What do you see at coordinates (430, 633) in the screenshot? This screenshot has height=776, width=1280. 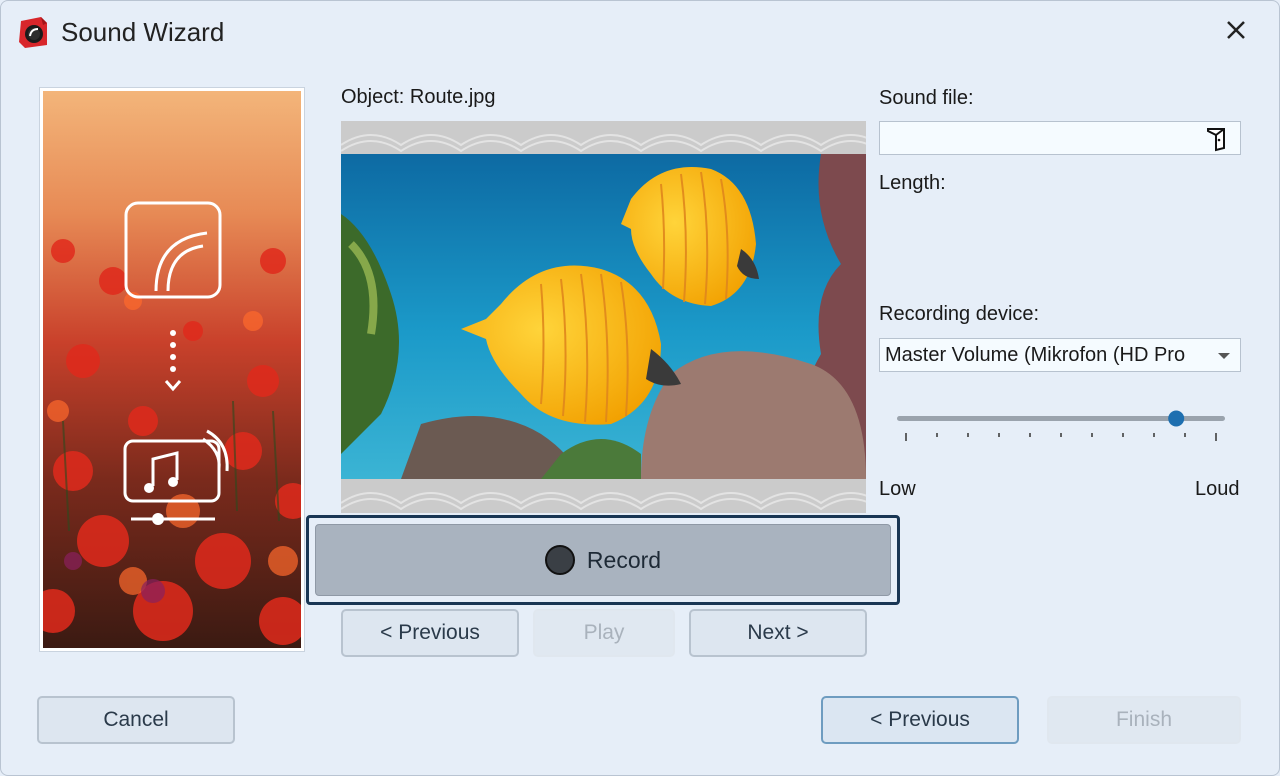 I see `previous-image-button: < Previous` at bounding box center [430, 633].